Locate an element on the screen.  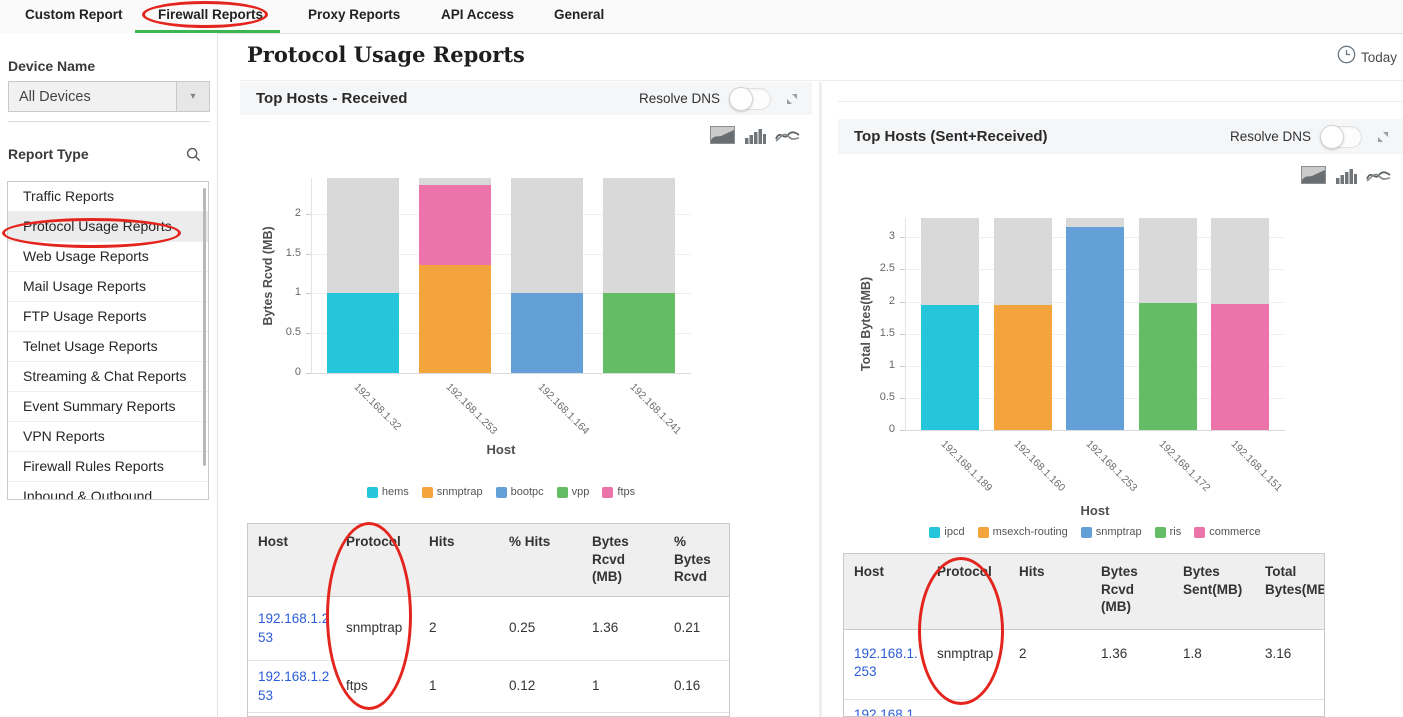
scrollbar-thumb is located at coordinates (204, 327).